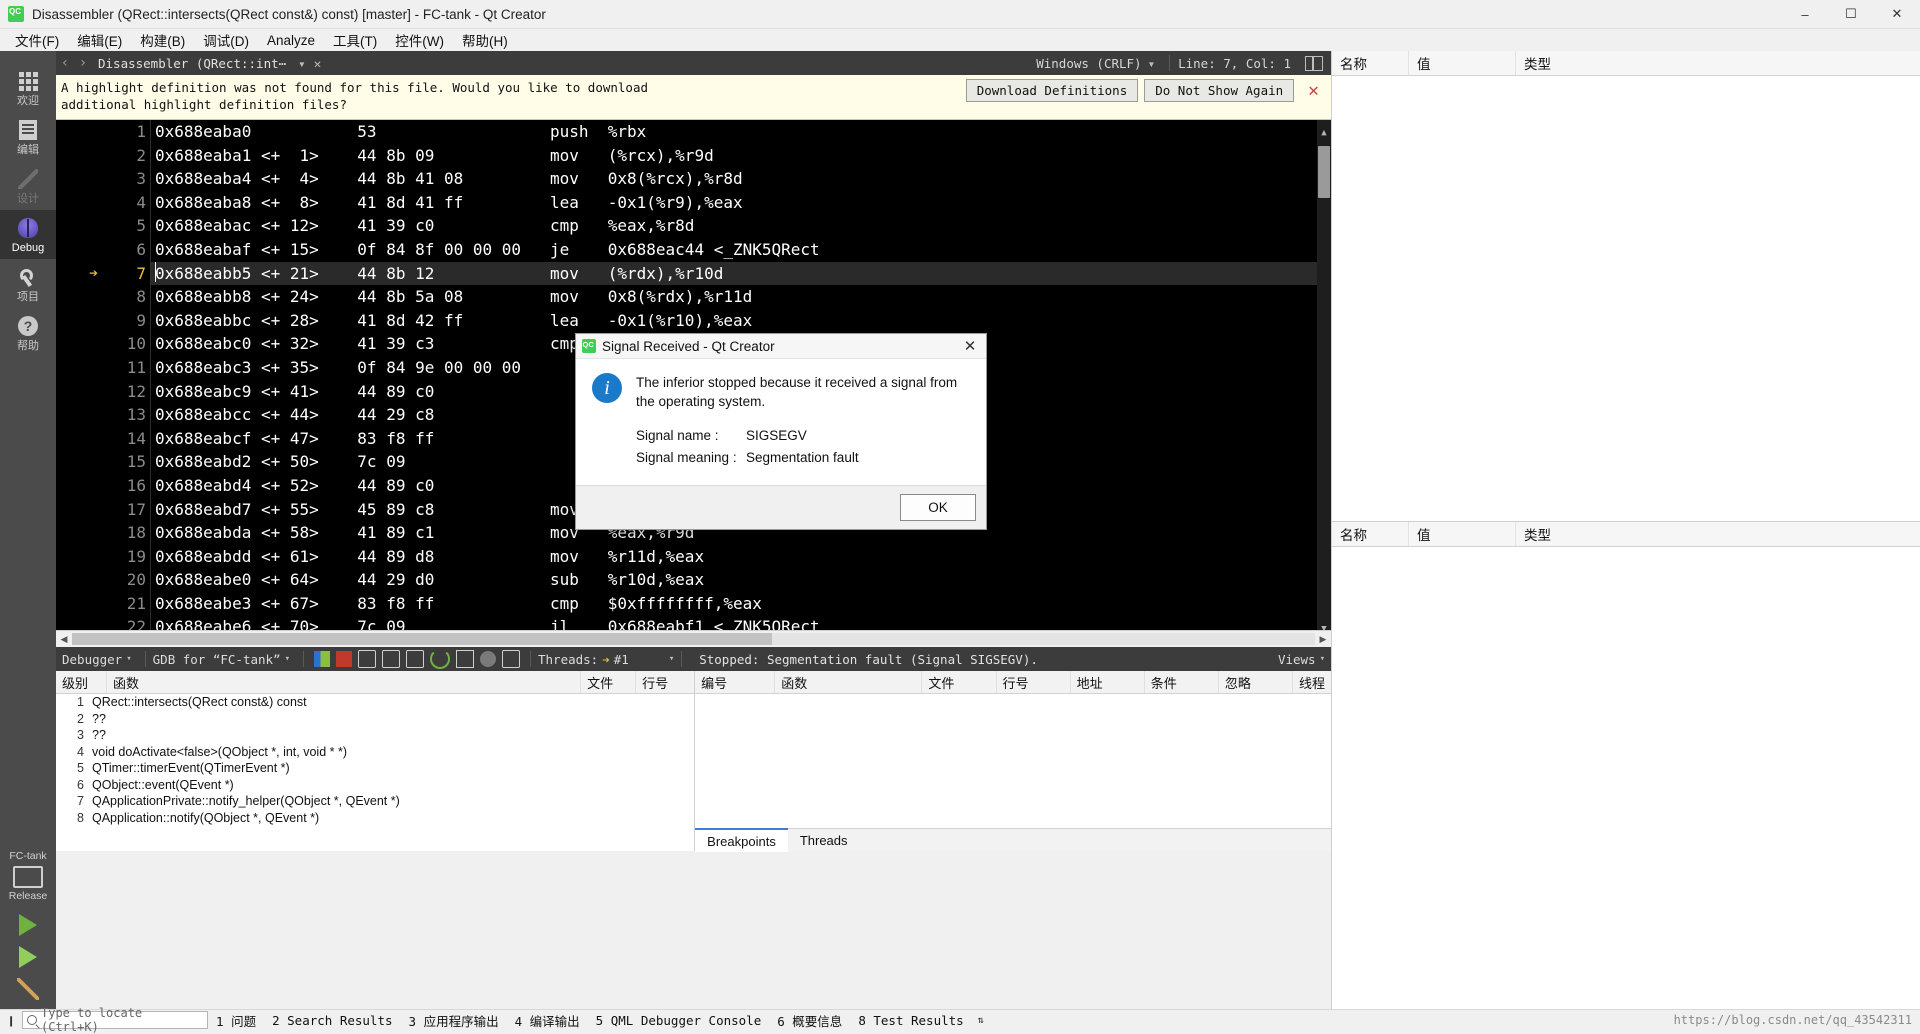 This screenshot has width=1920, height=1034. What do you see at coordinates (651, 659) in the screenshot?
I see `threads-chevron-icon: ▾` at bounding box center [651, 659].